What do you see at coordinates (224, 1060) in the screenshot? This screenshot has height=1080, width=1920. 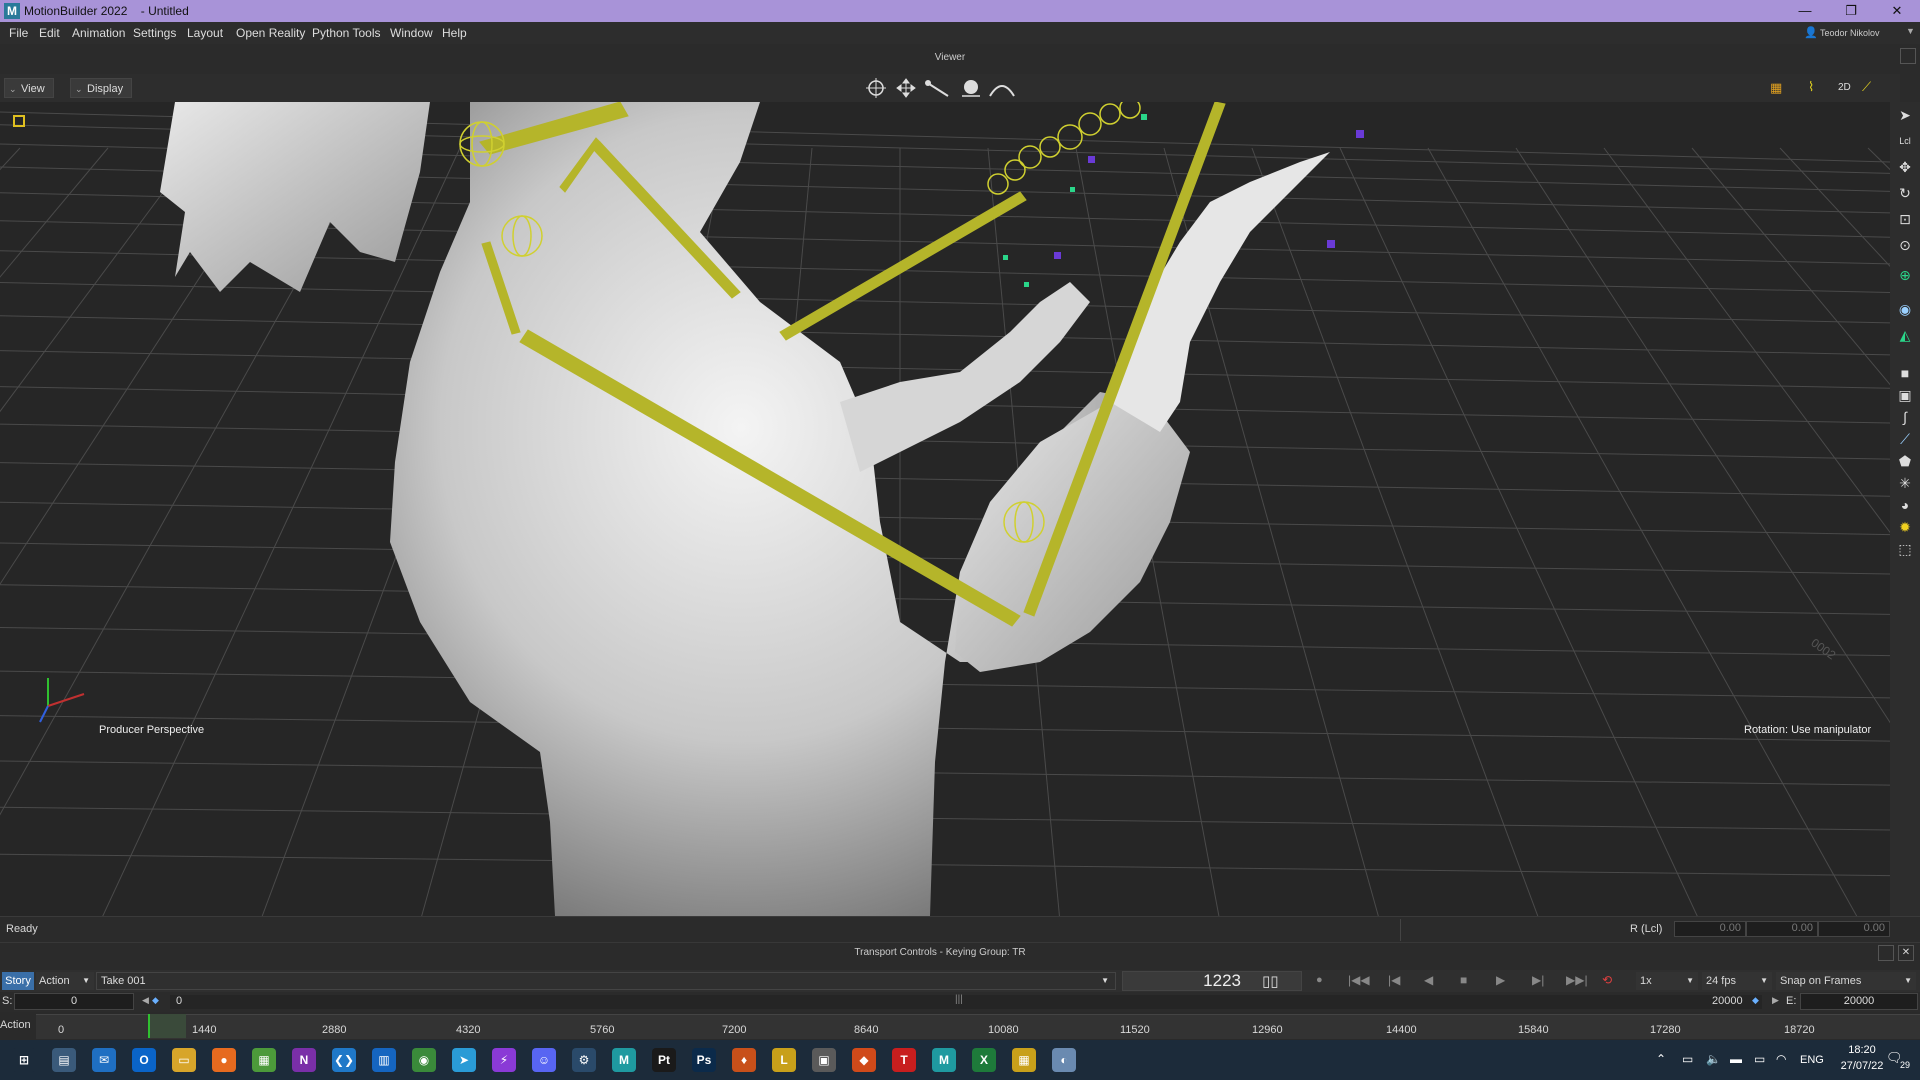 I see `firefox-taskbar-icon: ●` at bounding box center [224, 1060].